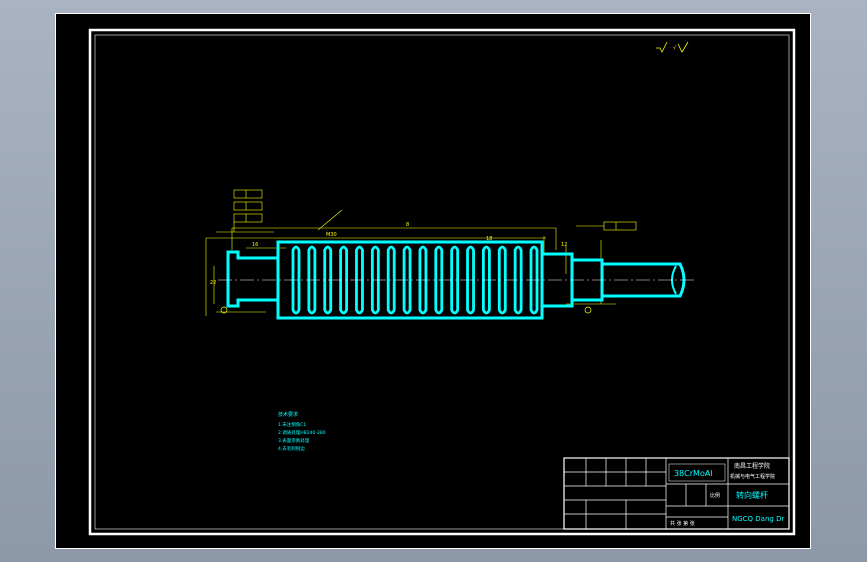 The height and width of the screenshot is (562, 867). What do you see at coordinates (752, 495) in the screenshot?
I see `part-name: 转向螺杆` at bounding box center [752, 495].